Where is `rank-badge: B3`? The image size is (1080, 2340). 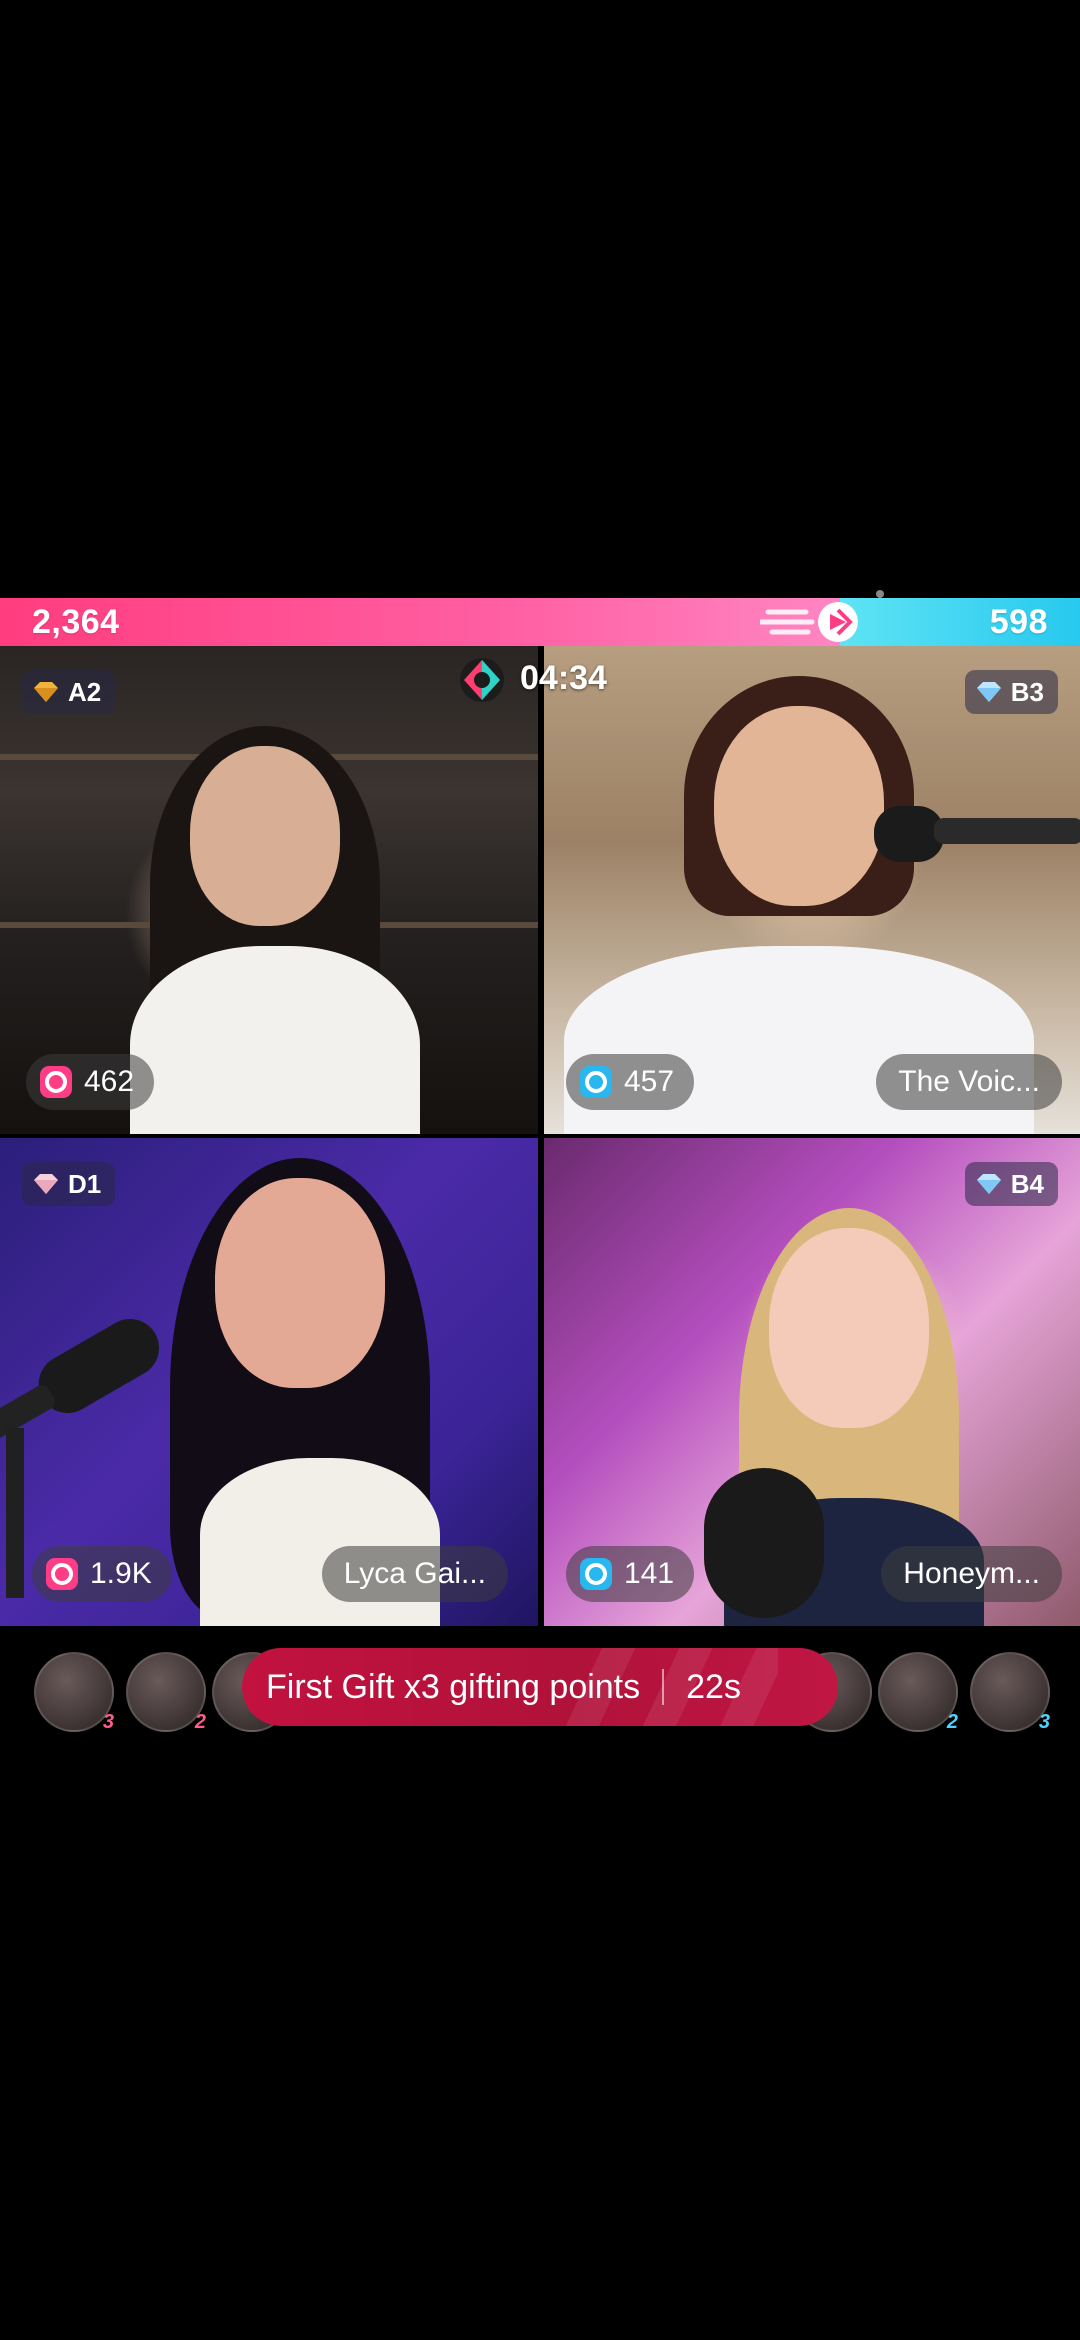
rank-badge: B3 is located at coordinates (1011, 692).